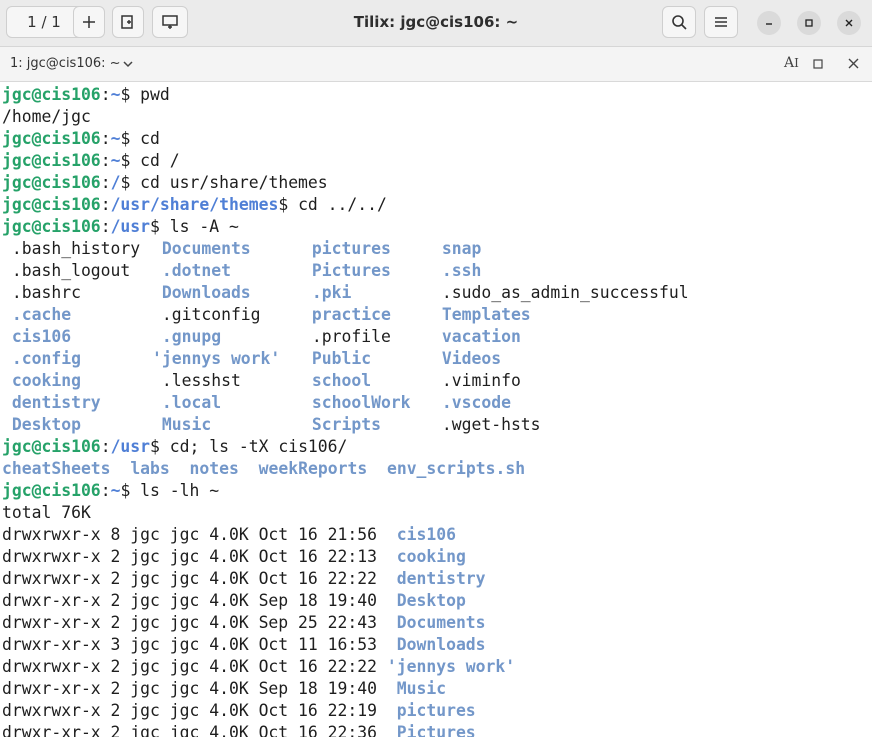 This screenshot has height=737, width=872. What do you see at coordinates (327, 292) in the screenshot?
I see `ls-entry: .pki` at bounding box center [327, 292].